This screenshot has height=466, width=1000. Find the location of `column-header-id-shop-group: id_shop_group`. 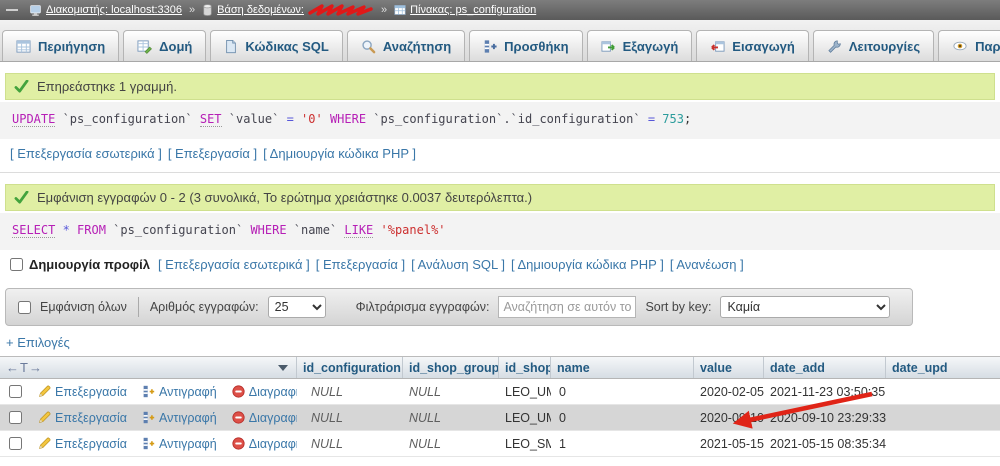

column-header-id-shop-group: id_shop_group is located at coordinates (451, 367).